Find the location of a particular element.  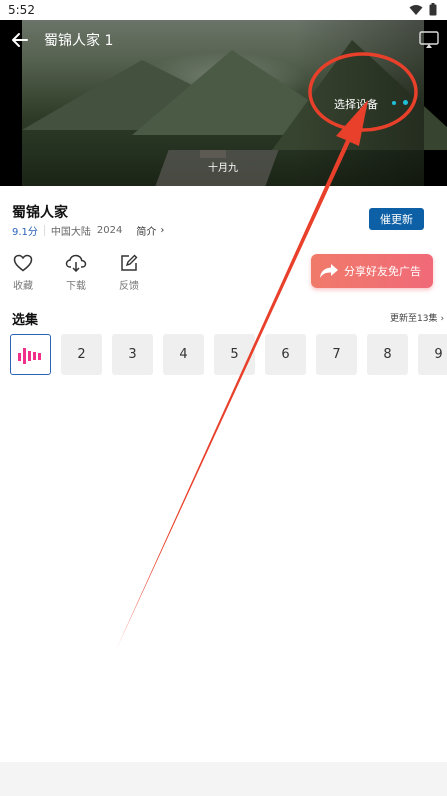

edit-icon is located at coordinates (129, 262).